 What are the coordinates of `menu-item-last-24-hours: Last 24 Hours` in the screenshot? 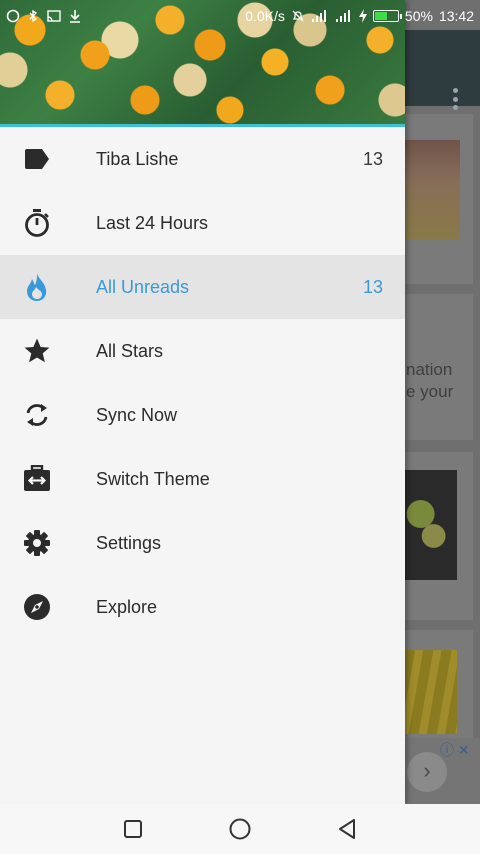 It's located at (202, 223).